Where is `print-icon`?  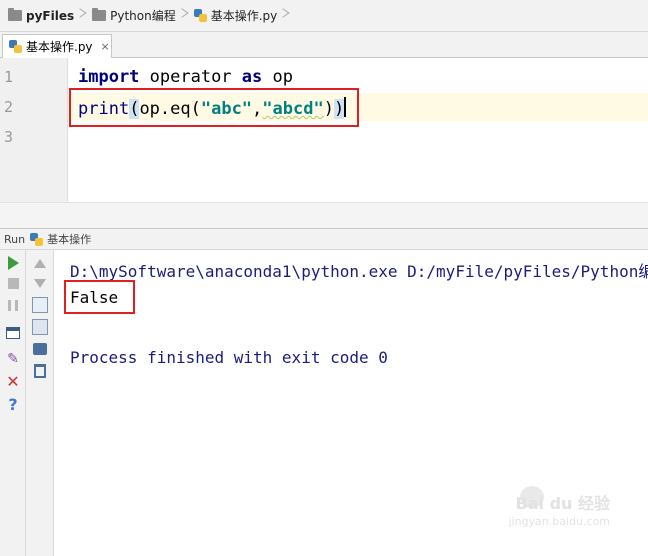 print-icon is located at coordinates (40, 349).